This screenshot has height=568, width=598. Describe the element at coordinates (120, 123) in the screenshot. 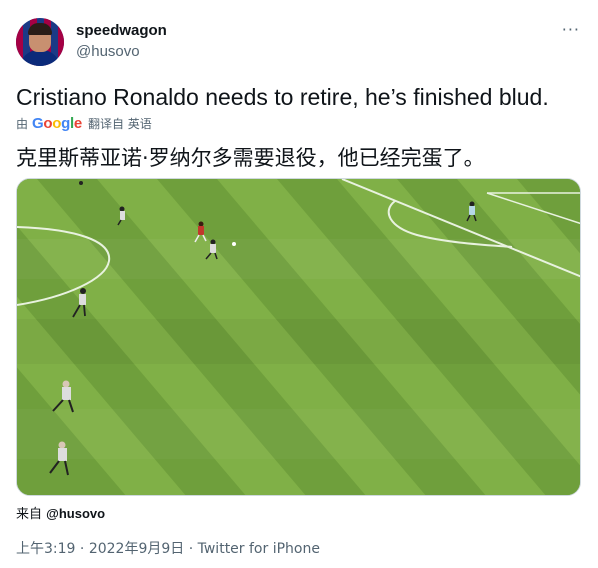

I see `translation-label: 翻译自 英语` at that location.